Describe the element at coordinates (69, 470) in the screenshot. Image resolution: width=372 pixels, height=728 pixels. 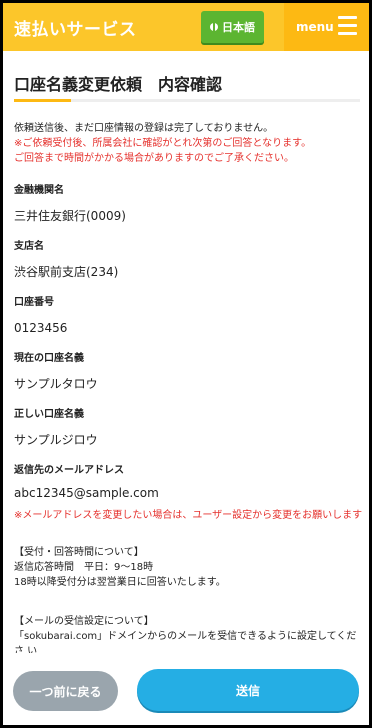
I see `reply-email-label: 返信先のメールアドレス` at that location.